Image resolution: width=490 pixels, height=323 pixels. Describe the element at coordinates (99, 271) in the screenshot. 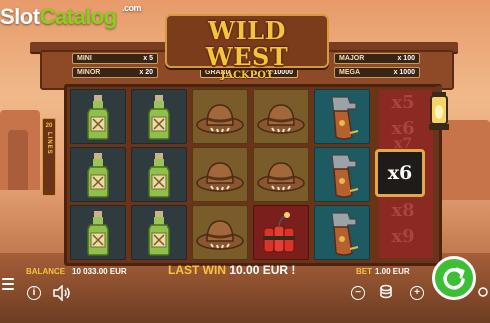

I see `balance-value: 10 033.00 EUR` at that location.